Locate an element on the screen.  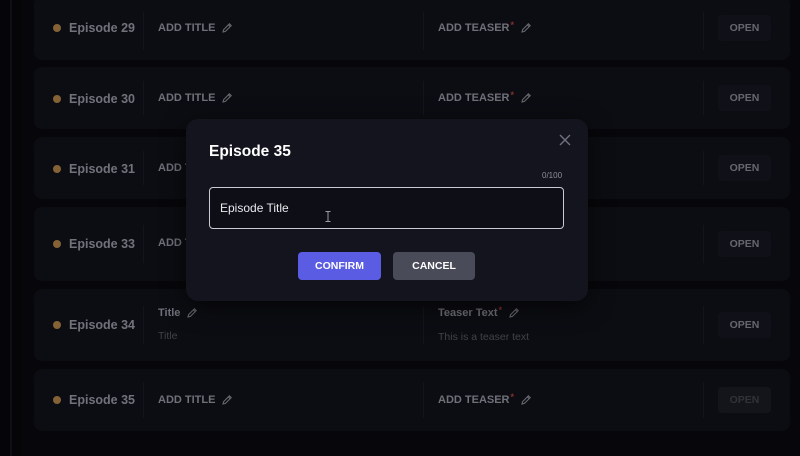
text-cursor-icon is located at coordinates (328, 216).